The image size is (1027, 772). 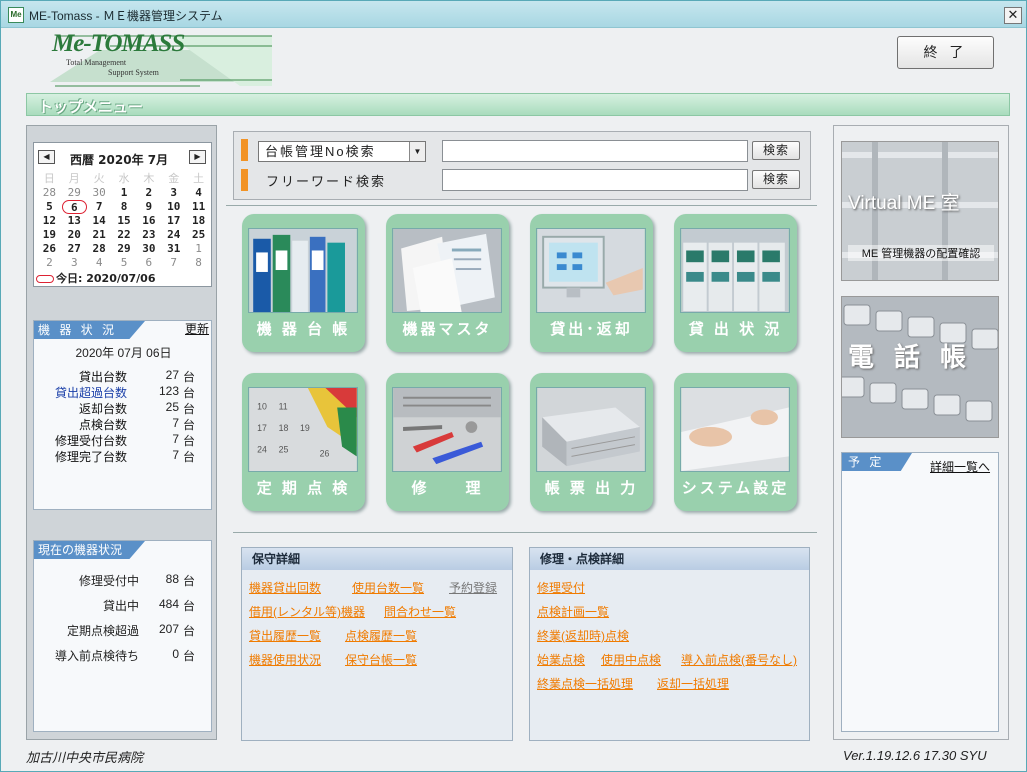 What do you see at coordinates (381, 659) in the screenshot?
I see `link-maintenance-ledger: 保守台帳一覧` at bounding box center [381, 659].